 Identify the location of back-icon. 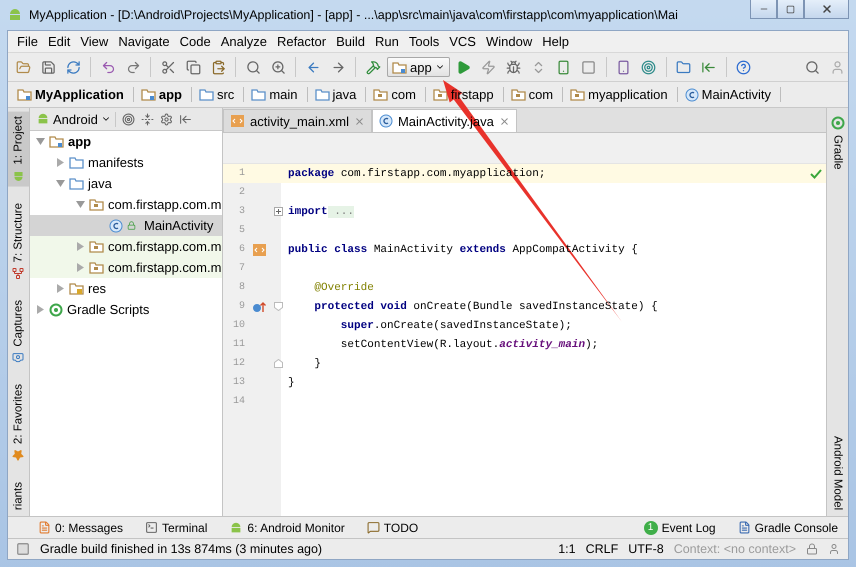
(313, 67).